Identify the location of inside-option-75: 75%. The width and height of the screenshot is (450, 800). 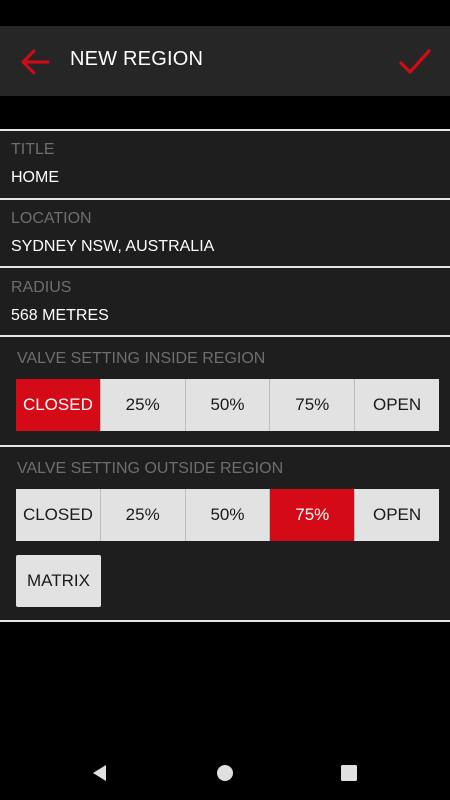
(313, 405).